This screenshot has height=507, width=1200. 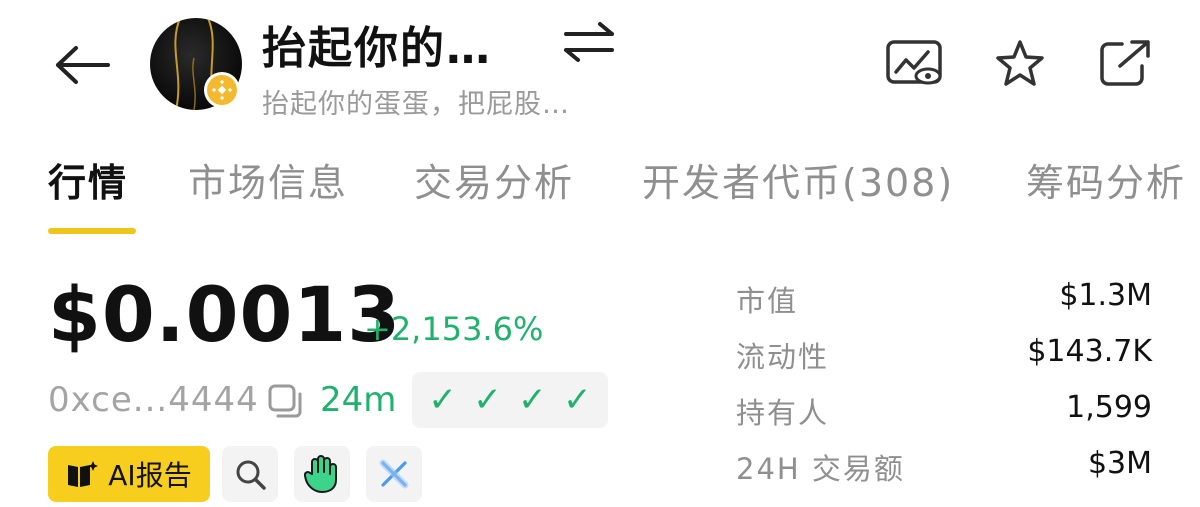 I want to click on price-change: +2,153.6%, so click(x=454, y=329).